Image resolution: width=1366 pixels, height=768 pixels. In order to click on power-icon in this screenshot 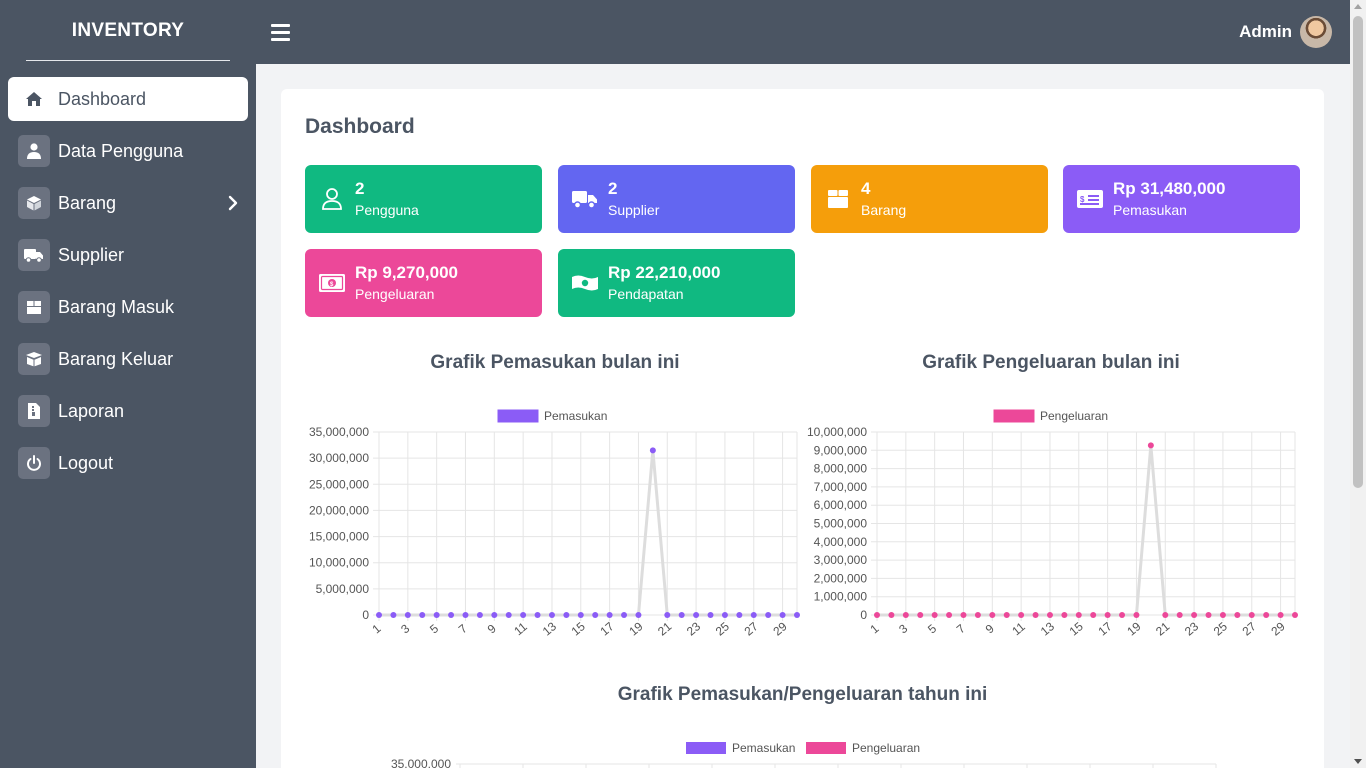, I will do `click(34, 463)`.